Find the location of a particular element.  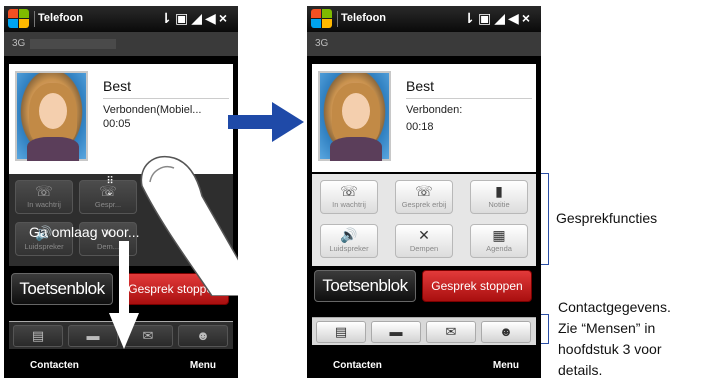

speaker-button: 🔊 Luidspreker is located at coordinates (349, 241).